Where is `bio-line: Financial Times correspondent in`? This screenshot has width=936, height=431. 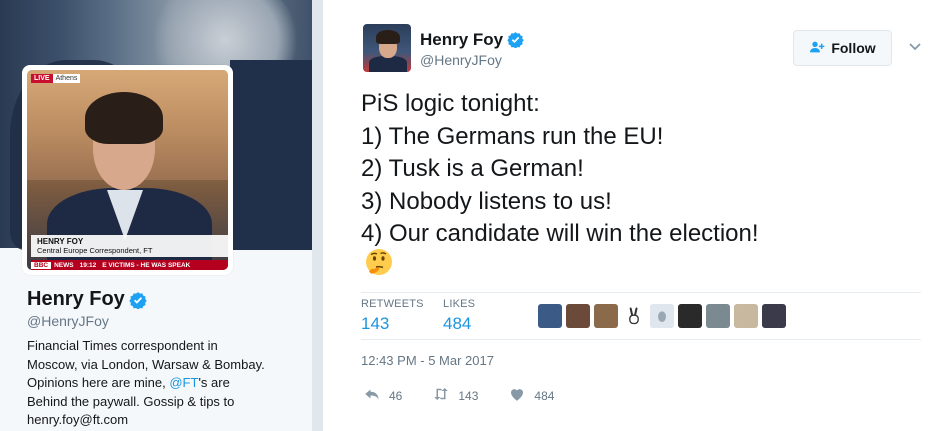
bio-line: Financial Times correspondent in is located at coordinates (122, 345).